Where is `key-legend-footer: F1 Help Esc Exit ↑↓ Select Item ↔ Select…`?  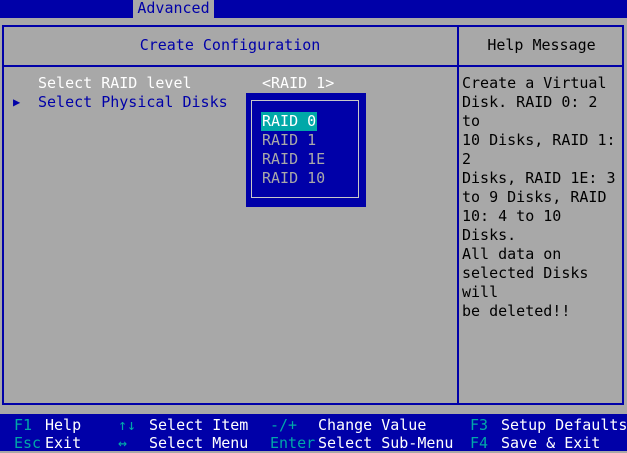
key-legend-footer: F1 Help Esc Exit ↑↓ Select Item ↔ Select… is located at coordinates (313, 433).